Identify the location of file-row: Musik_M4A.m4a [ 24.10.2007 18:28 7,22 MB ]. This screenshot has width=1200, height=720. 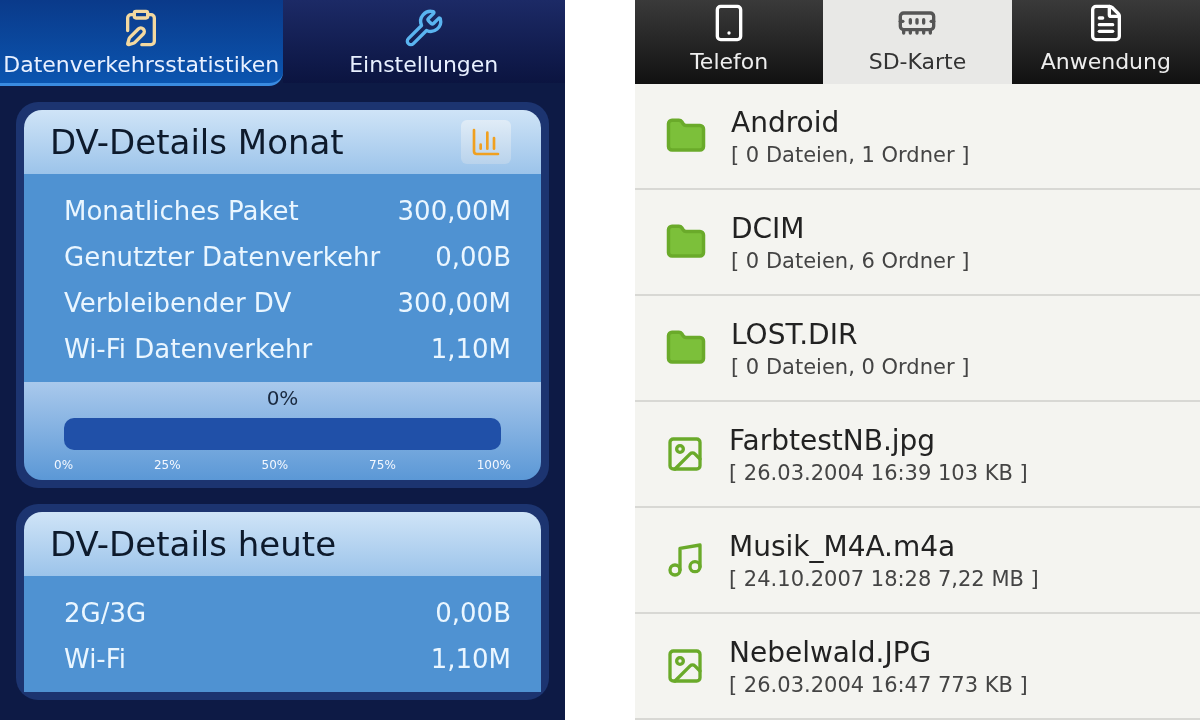
(917, 561).